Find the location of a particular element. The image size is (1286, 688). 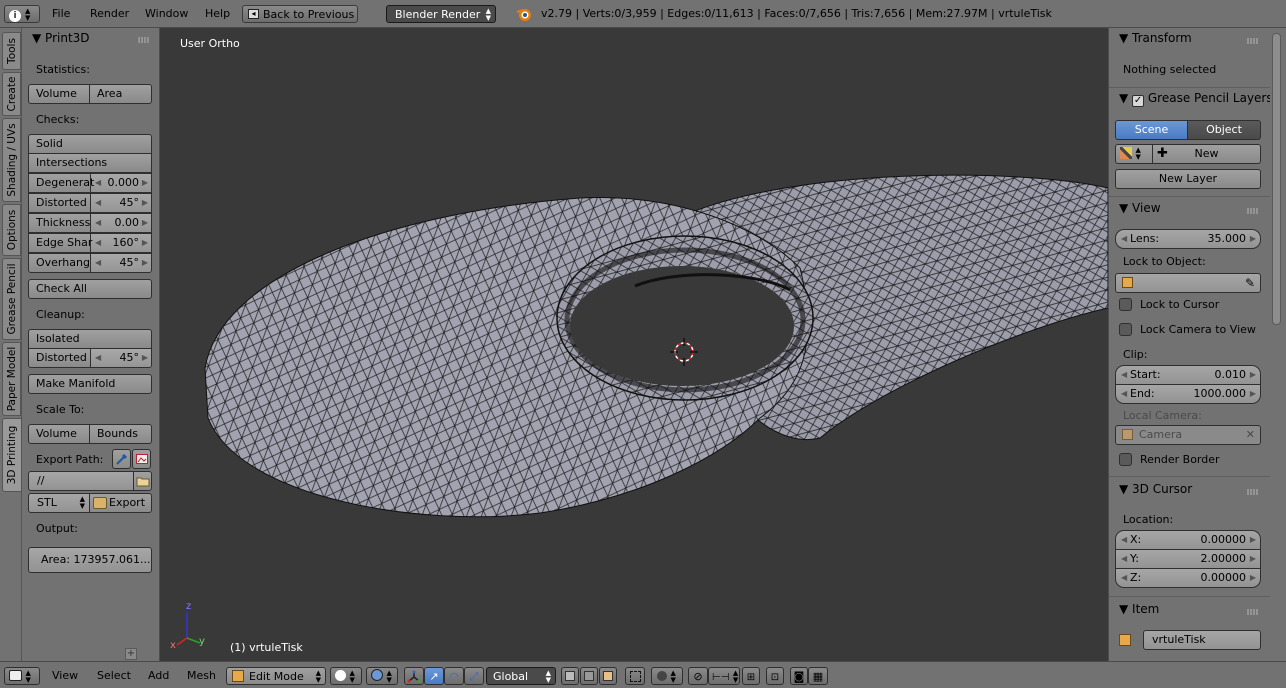

cleanup-distorted-field: Distorted ◀ 45° ▶ is located at coordinates (90, 358).